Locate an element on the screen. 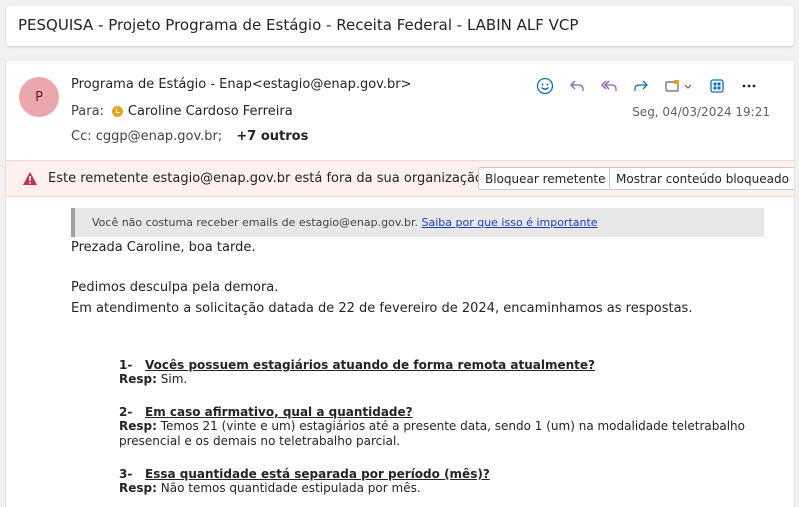 The width and height of the screenshot is (799, 507). answer-text: Sim. is located at coordinates (174, 379).